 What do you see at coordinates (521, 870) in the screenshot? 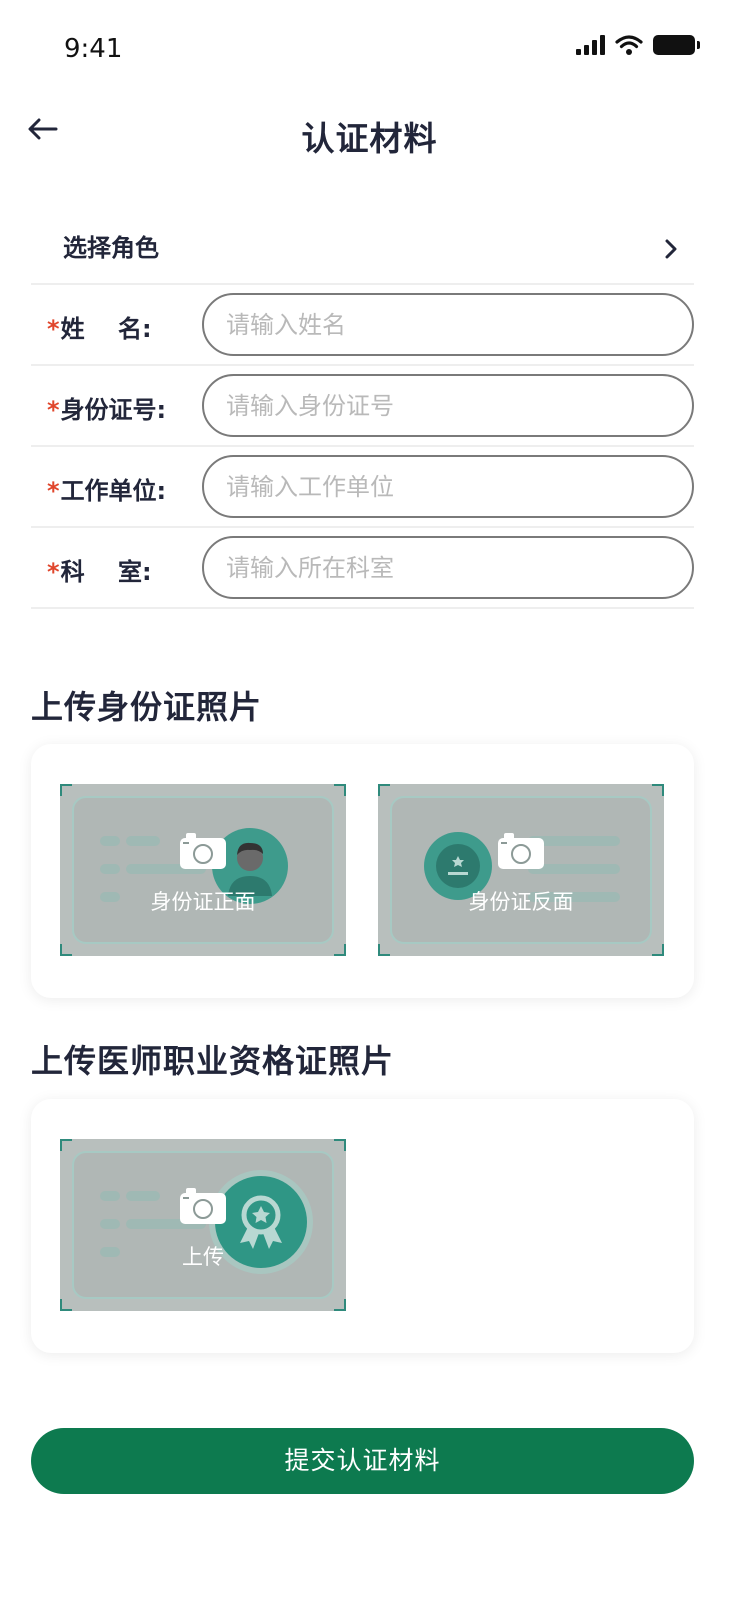
I see `id-back-upload: 身份证反面` at bounding box center [521, 870].